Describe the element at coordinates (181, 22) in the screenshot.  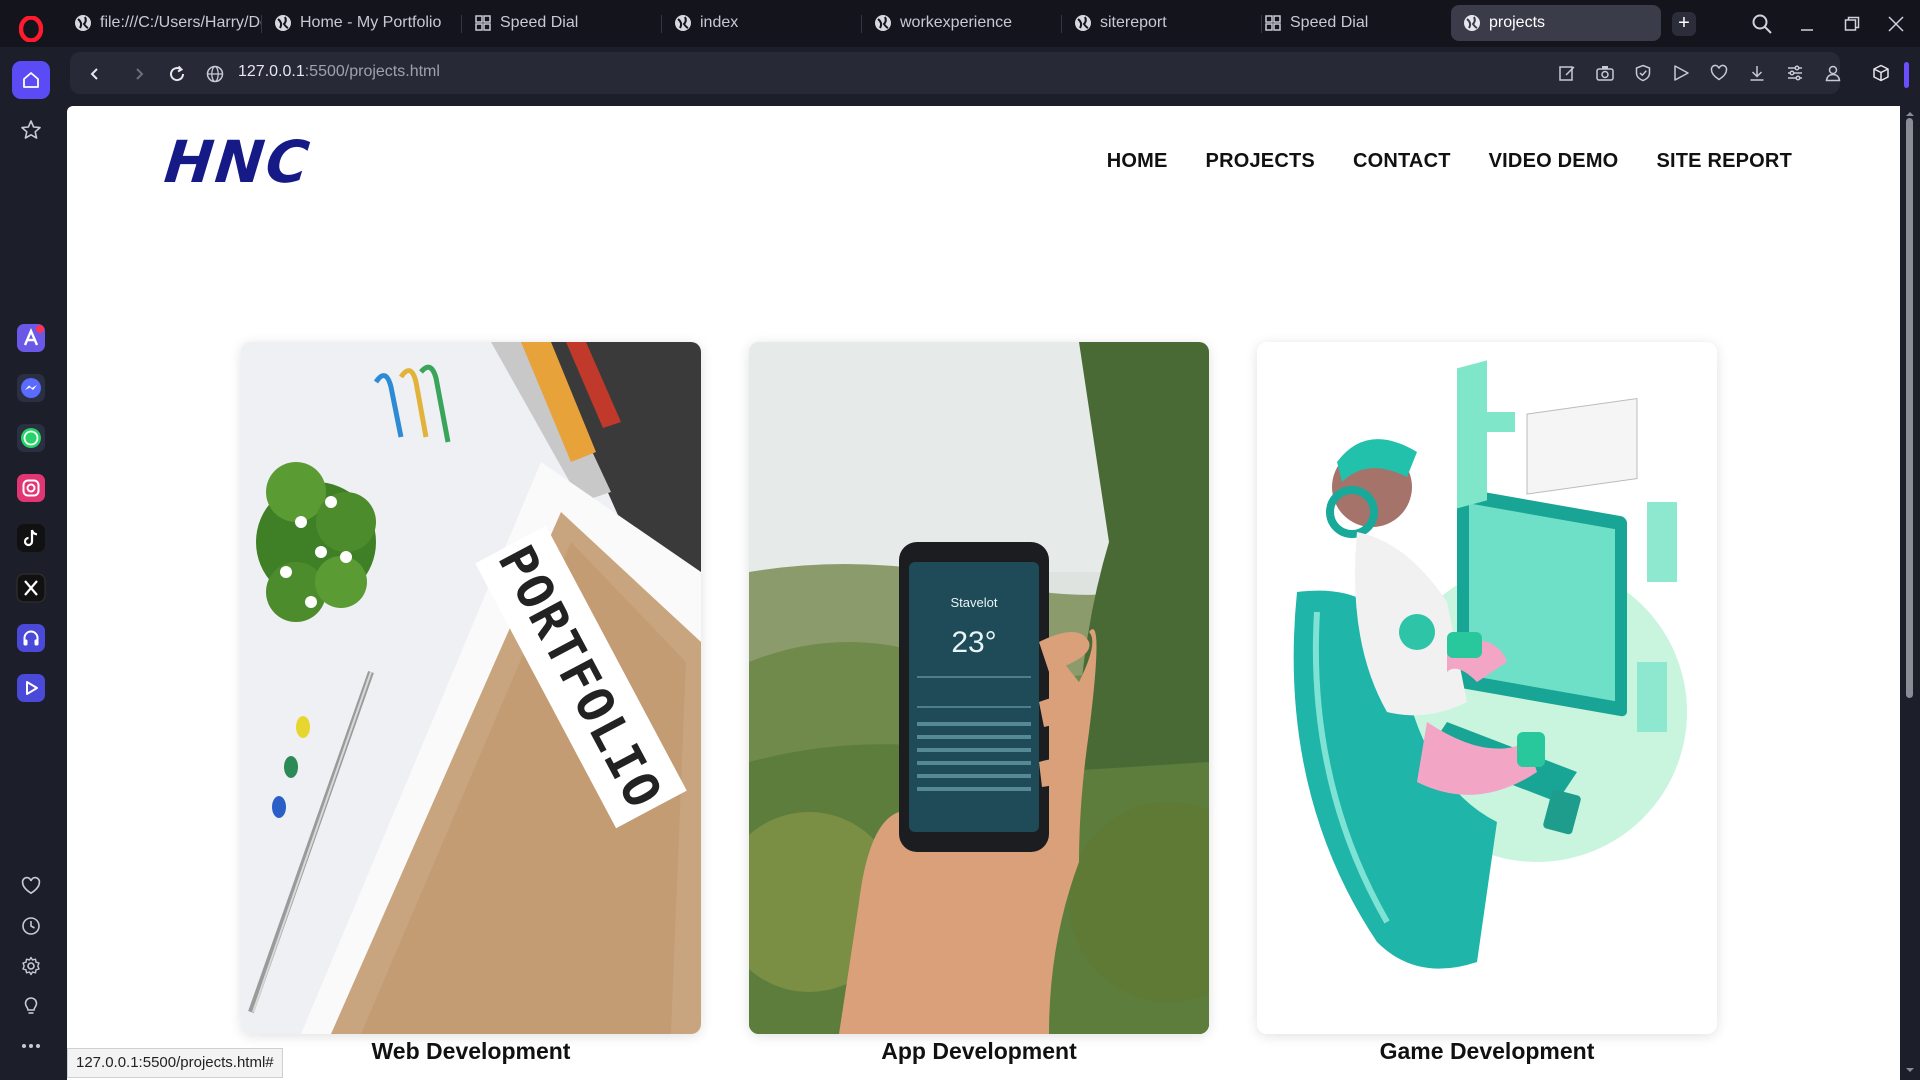
I see `tab-label: file:///C:/Users/Harry/Do` at that location.